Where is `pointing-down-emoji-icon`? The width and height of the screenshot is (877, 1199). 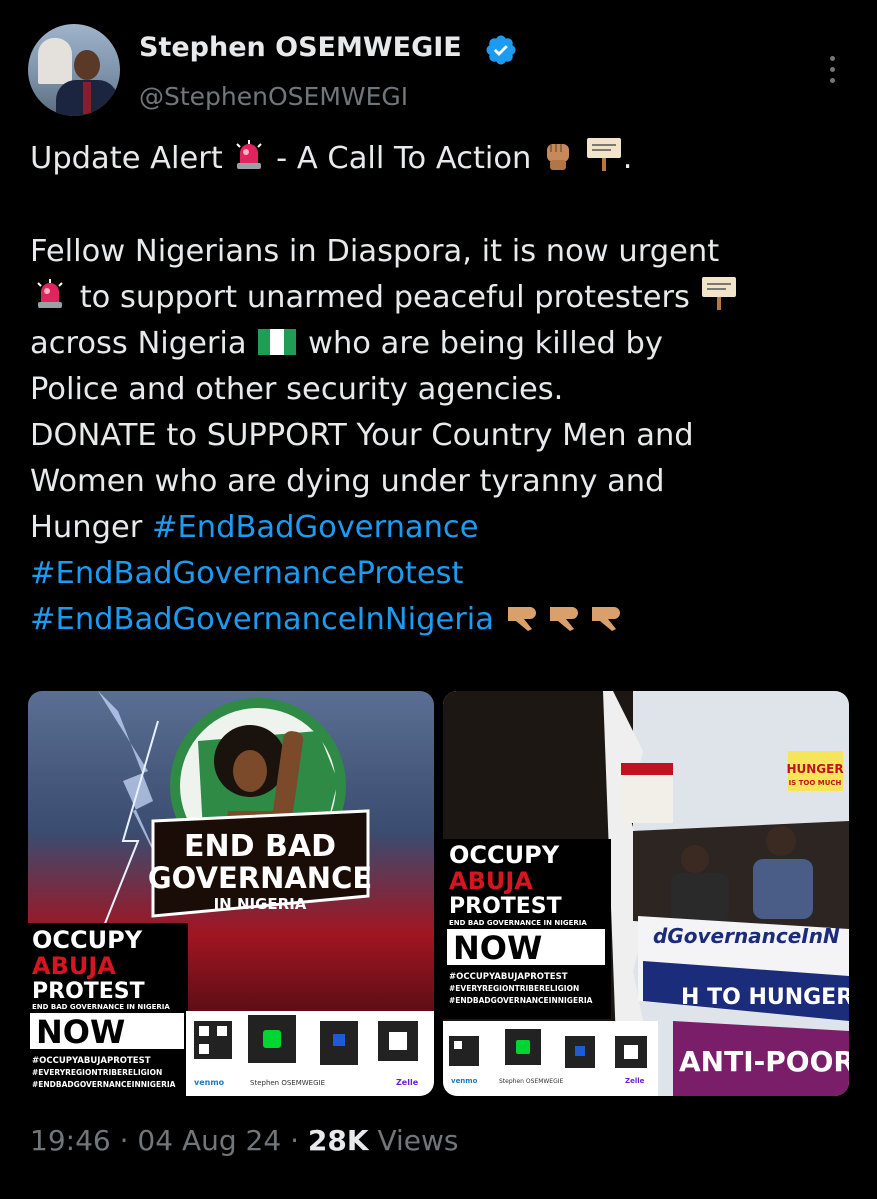
pointing-down-emoji-icon is located at coordinates (563, 619).